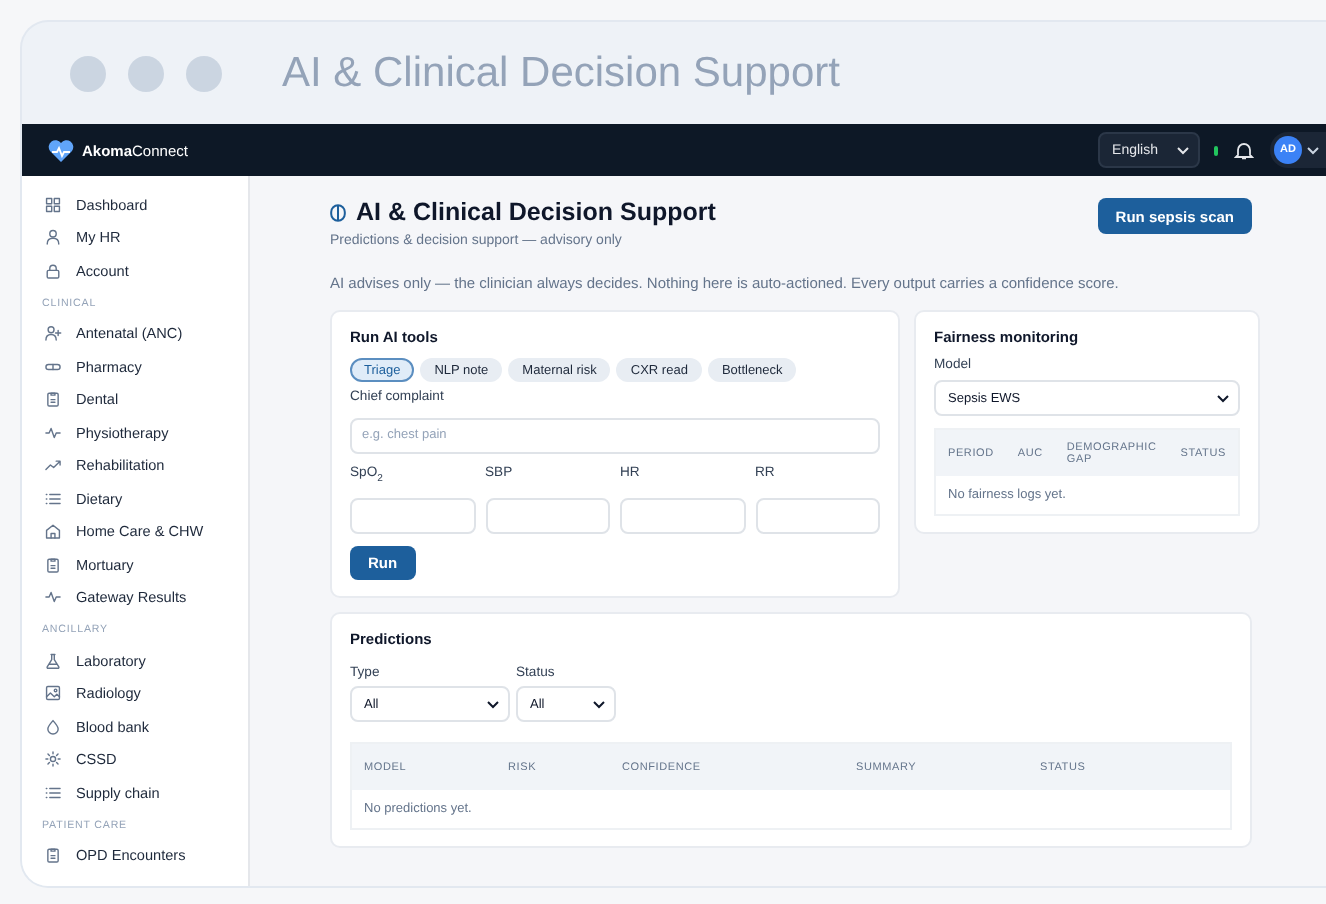  Describe the element at coordinates (53, 465) in the screenshot. I see `trend-icon` at that location.